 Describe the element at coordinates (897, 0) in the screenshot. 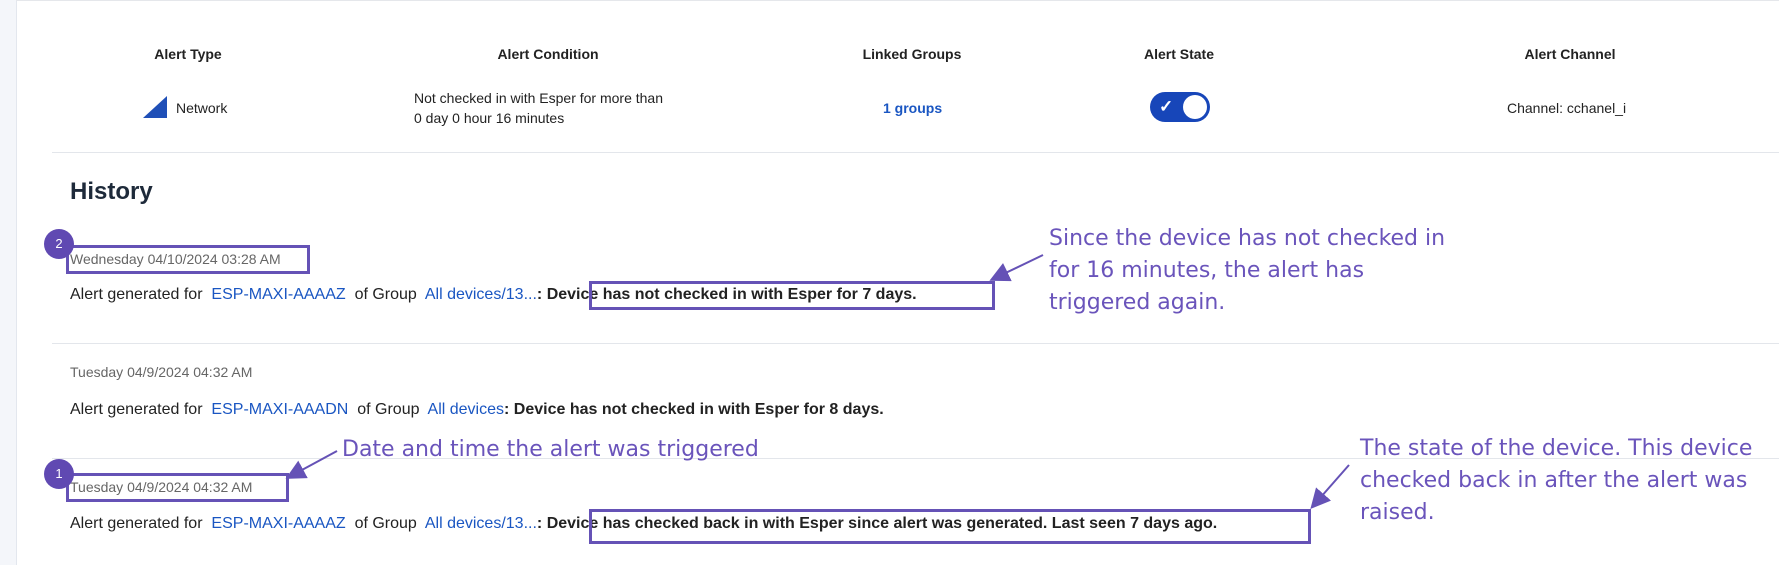

I see `top-border` at that location.